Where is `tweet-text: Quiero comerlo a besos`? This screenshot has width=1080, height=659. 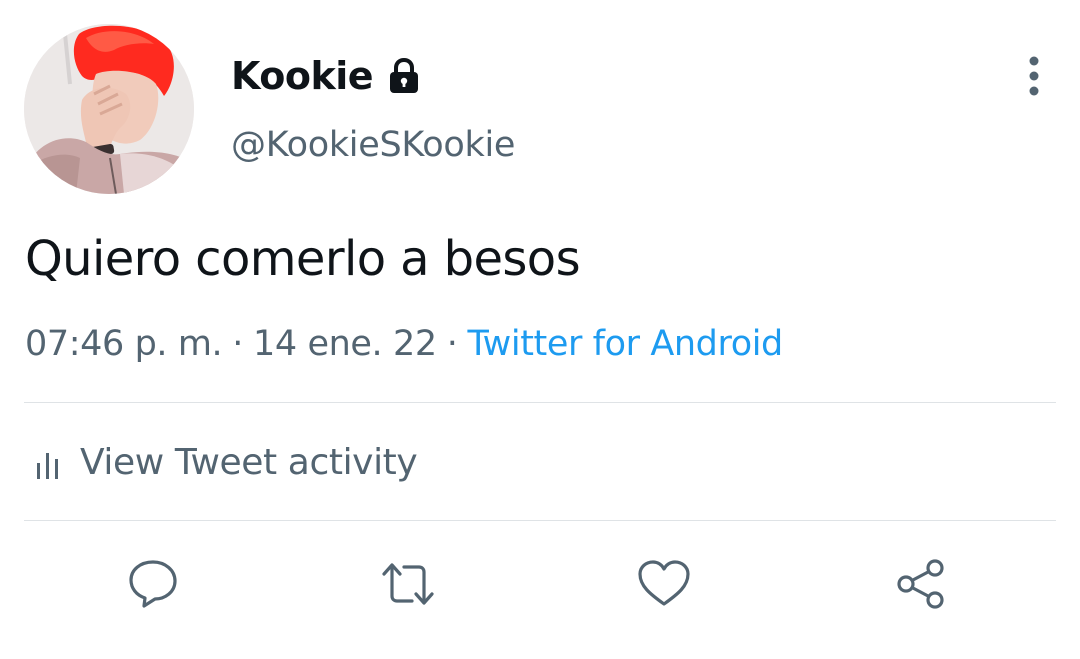
tweet-text: Quiero comerlo a besos is located at coordinates (303, 259).